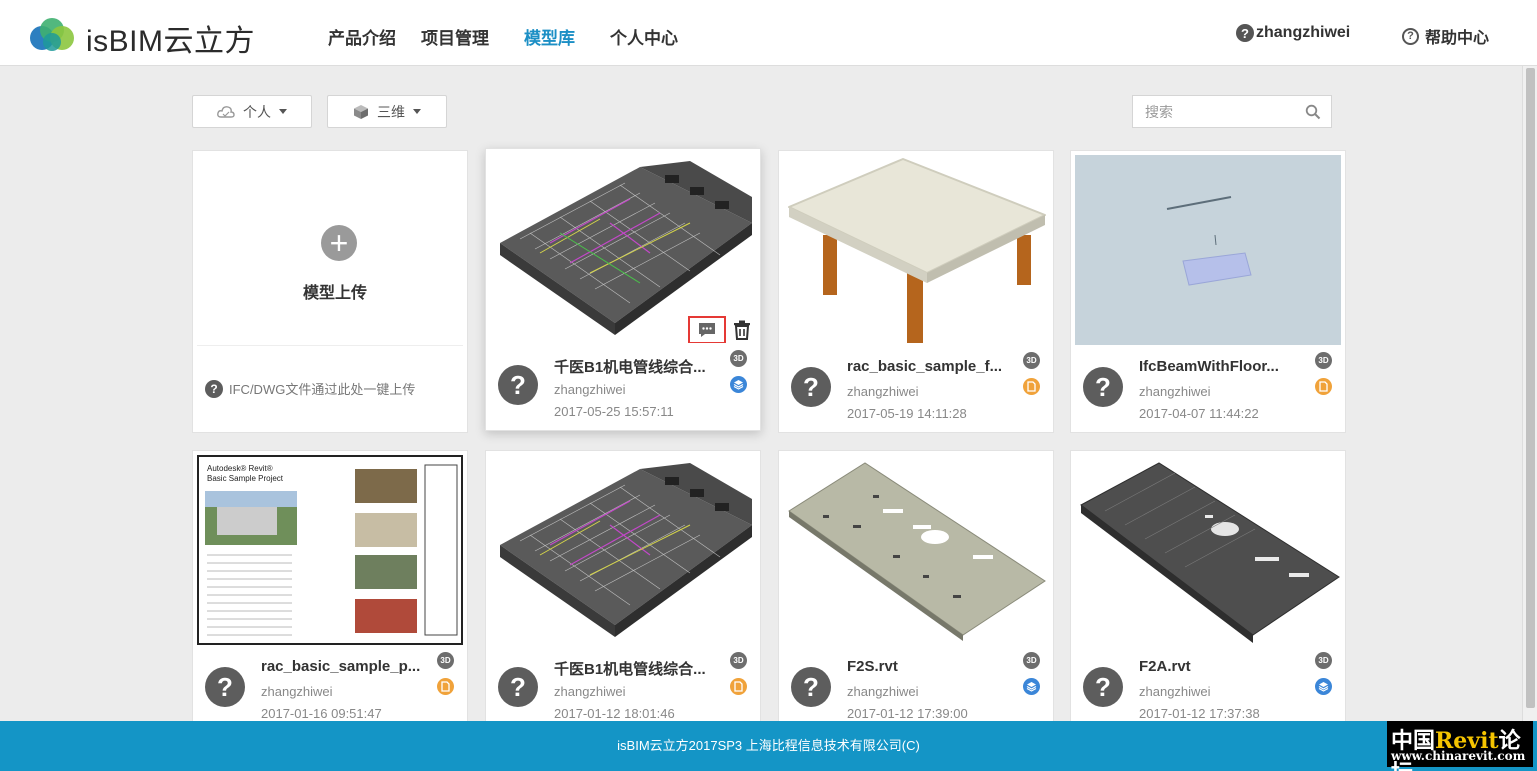  I want to click on upload-tip: ? IFC/DWG文件通过此处一键上传, so click(310, 388).